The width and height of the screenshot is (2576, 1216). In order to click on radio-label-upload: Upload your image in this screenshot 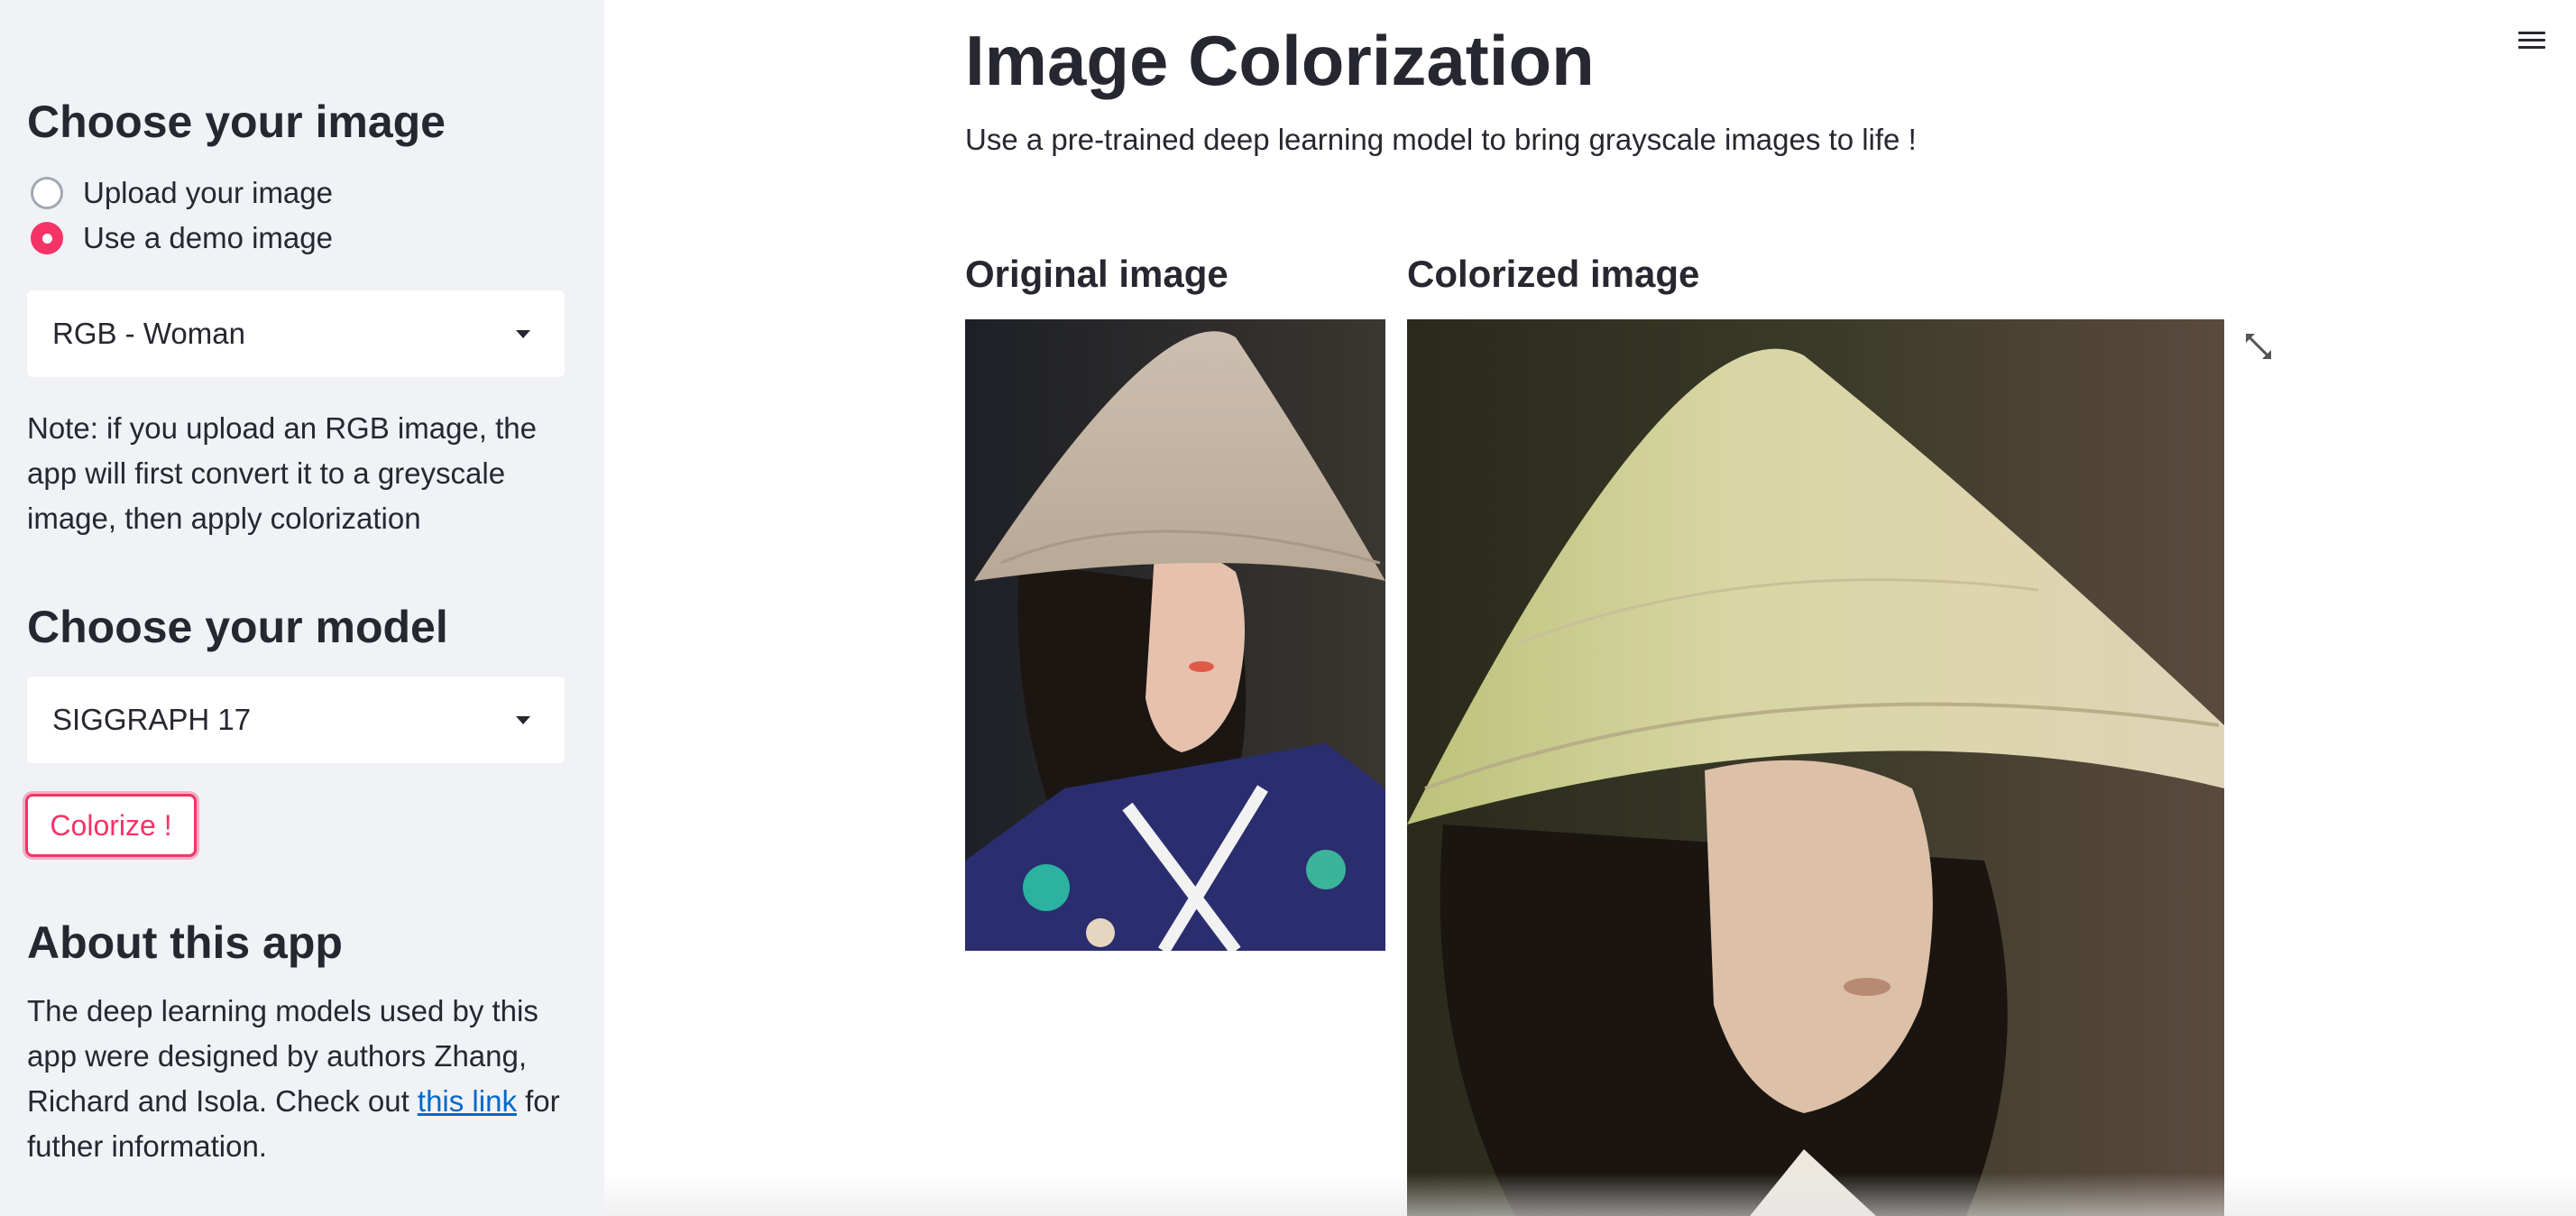, I will do `click(208, 192)`.